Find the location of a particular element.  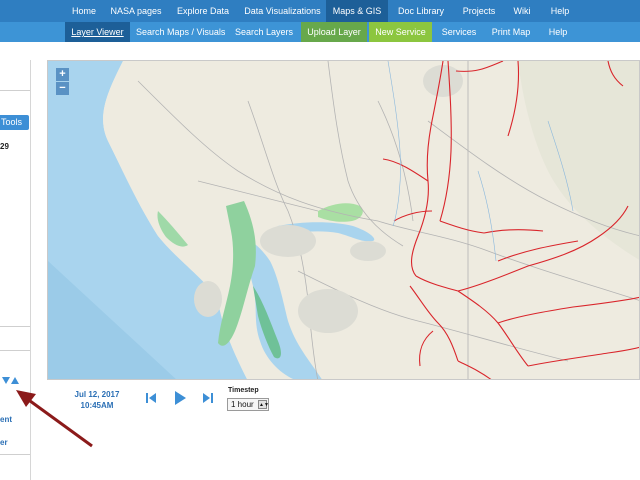

subnav-new-service: New Service is located at coordinates (400, 32).